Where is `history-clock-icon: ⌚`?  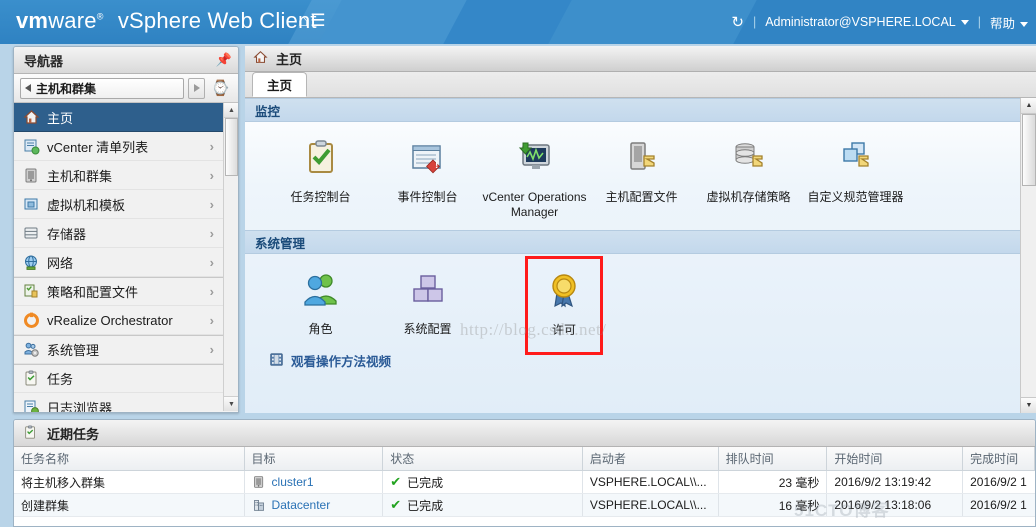
history-clock-icon: ⌚ is located at coordinates (220, 88).